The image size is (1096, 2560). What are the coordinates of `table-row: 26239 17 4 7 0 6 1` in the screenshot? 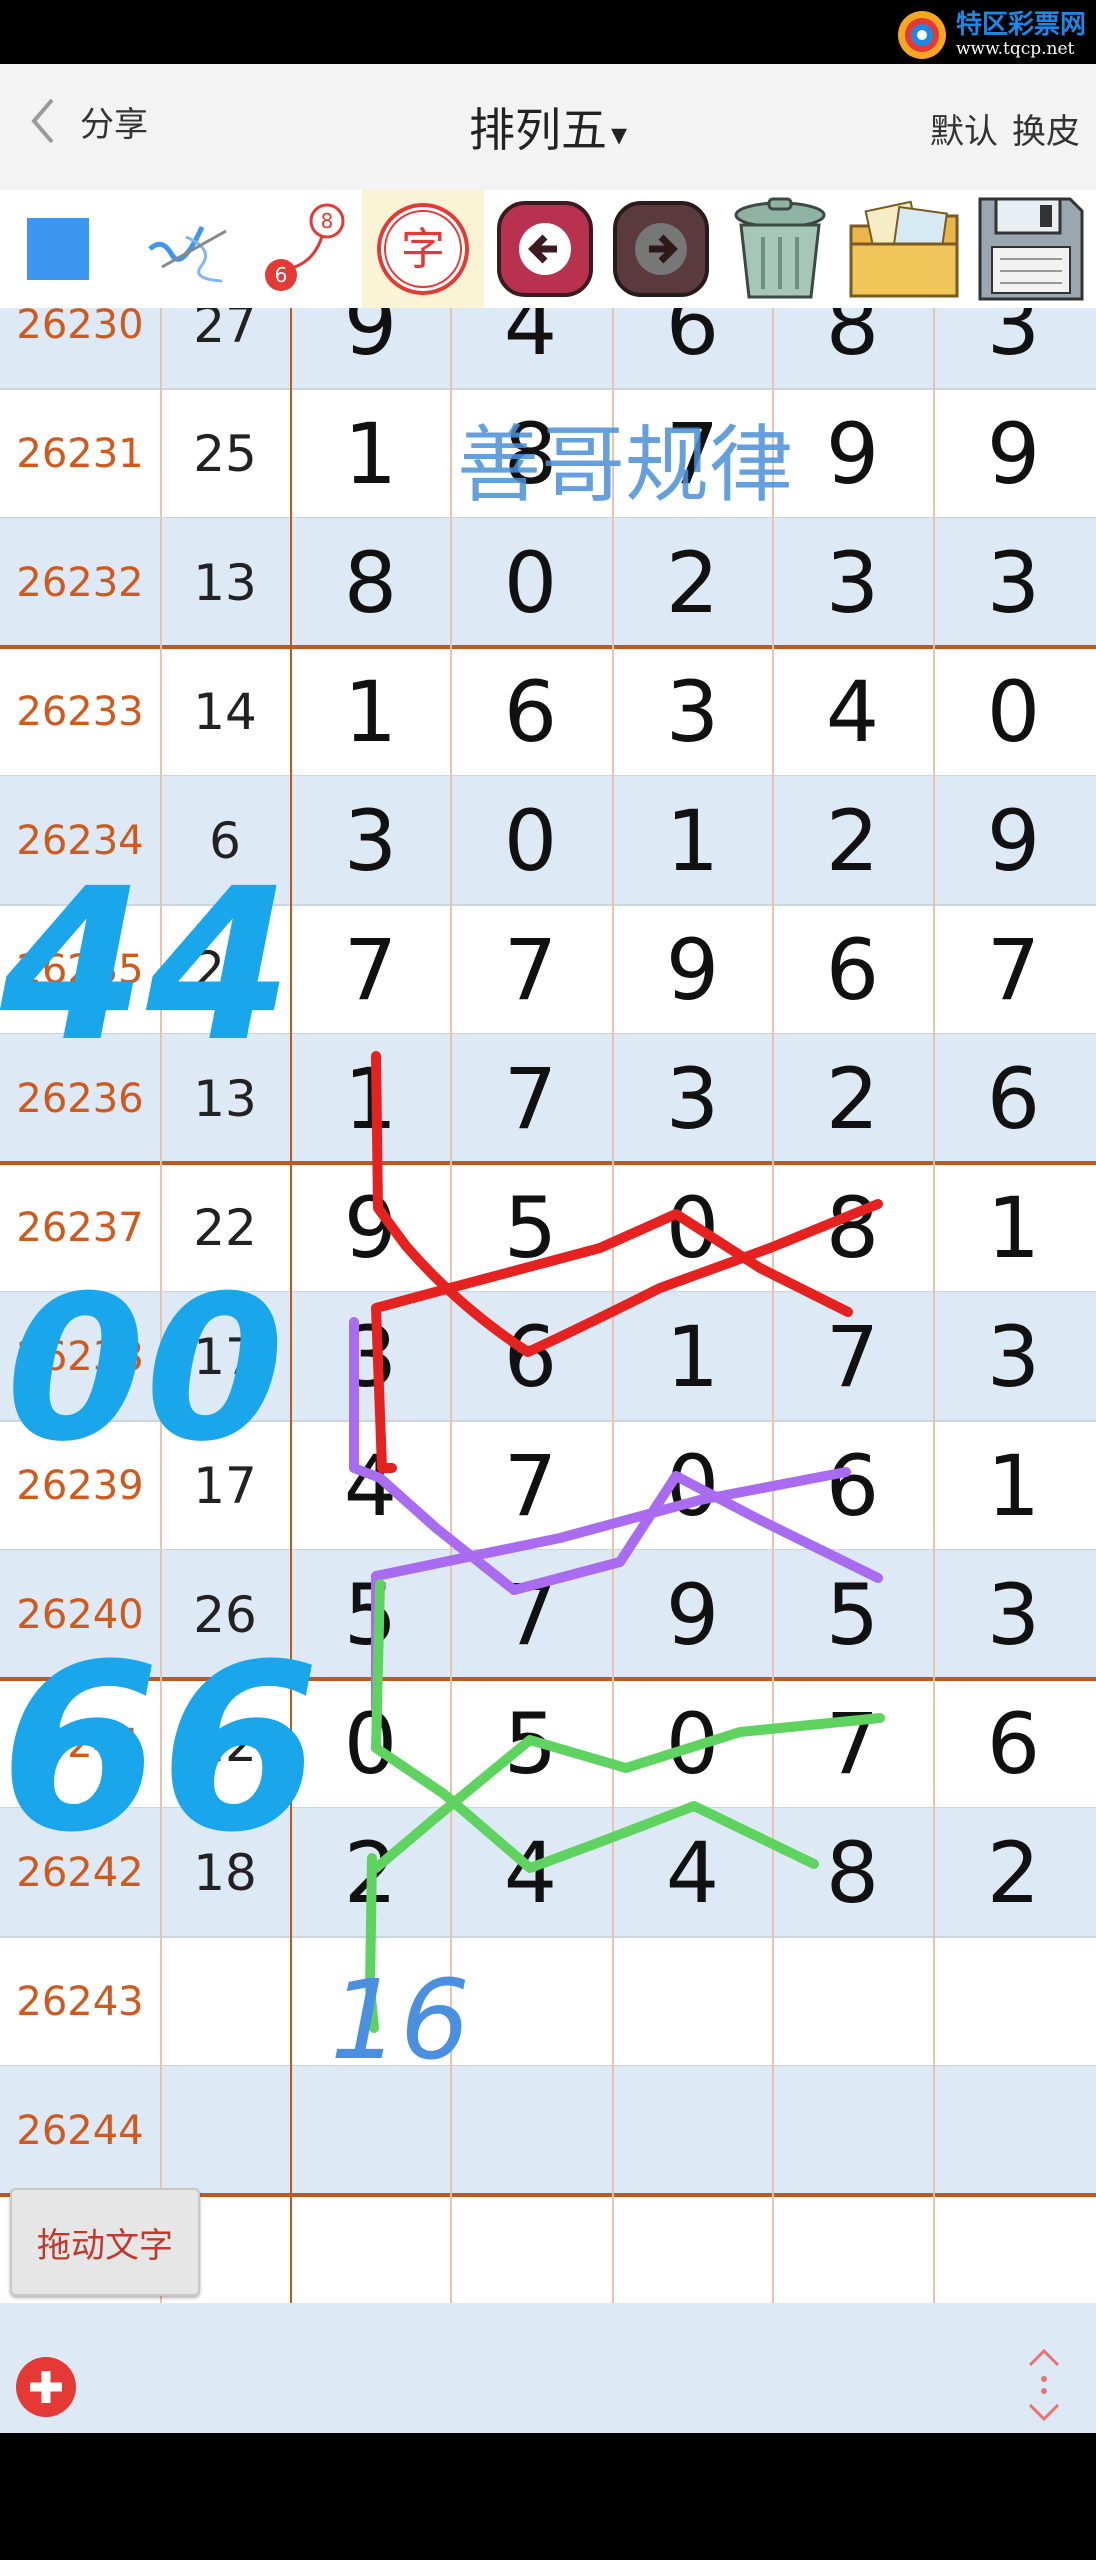 It's located at (548, 1485).